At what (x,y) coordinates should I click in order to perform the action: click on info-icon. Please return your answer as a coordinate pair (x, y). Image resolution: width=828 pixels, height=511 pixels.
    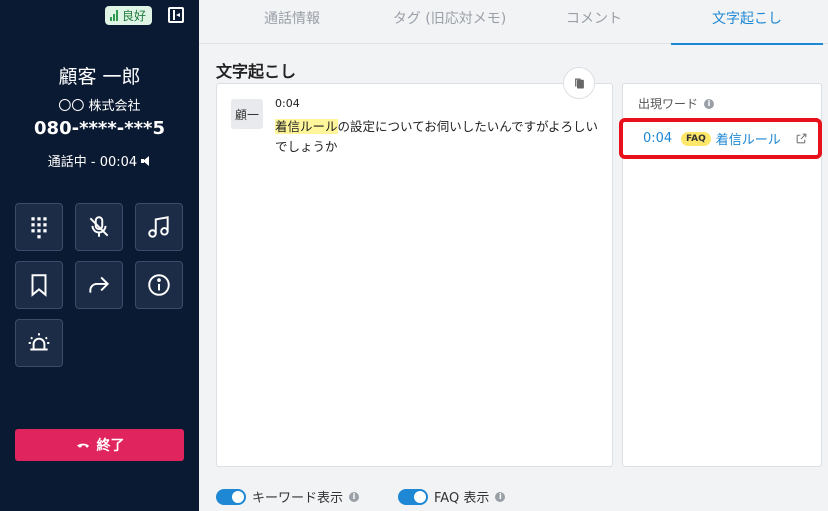
    Looking at the image, I should click on (159, 285).